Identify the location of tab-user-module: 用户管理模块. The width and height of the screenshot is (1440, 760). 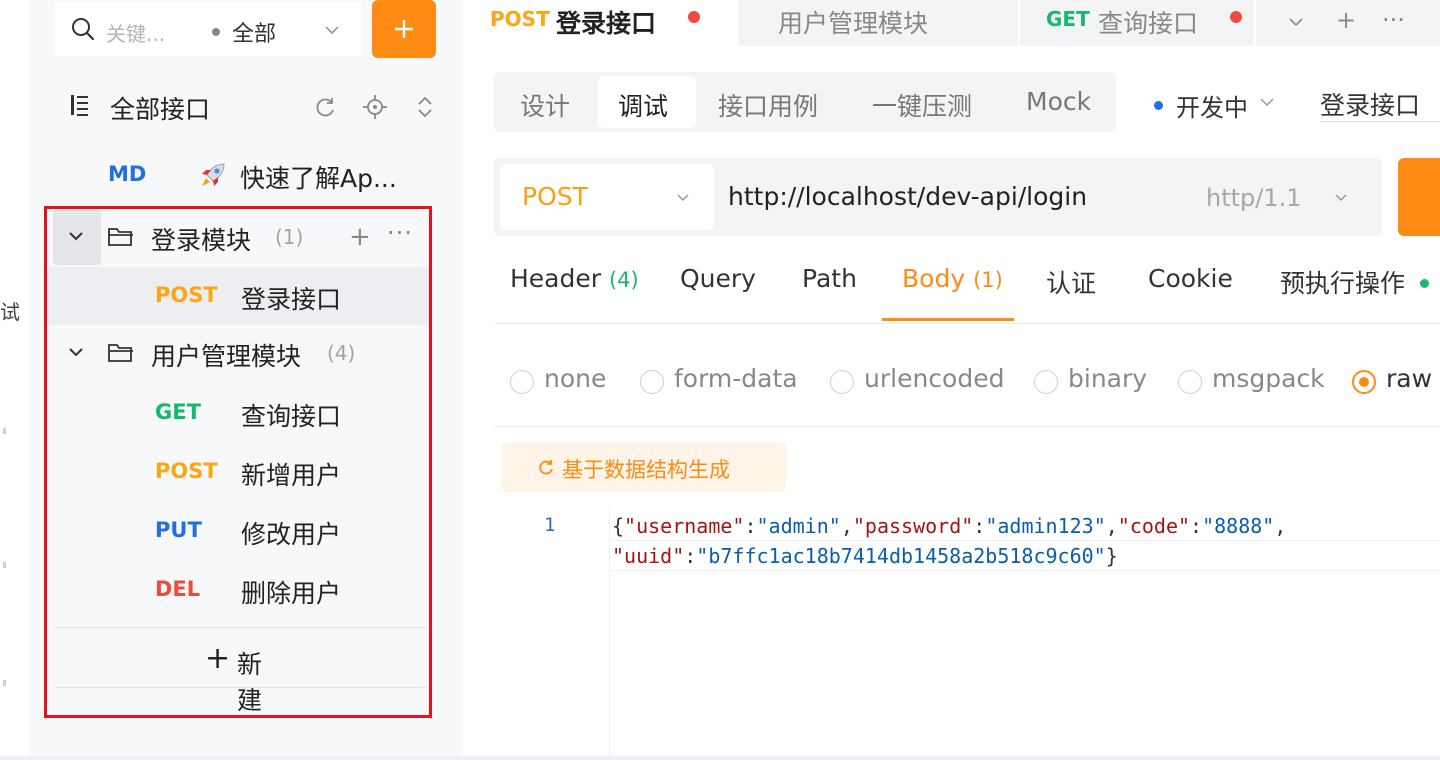
(878, 23).